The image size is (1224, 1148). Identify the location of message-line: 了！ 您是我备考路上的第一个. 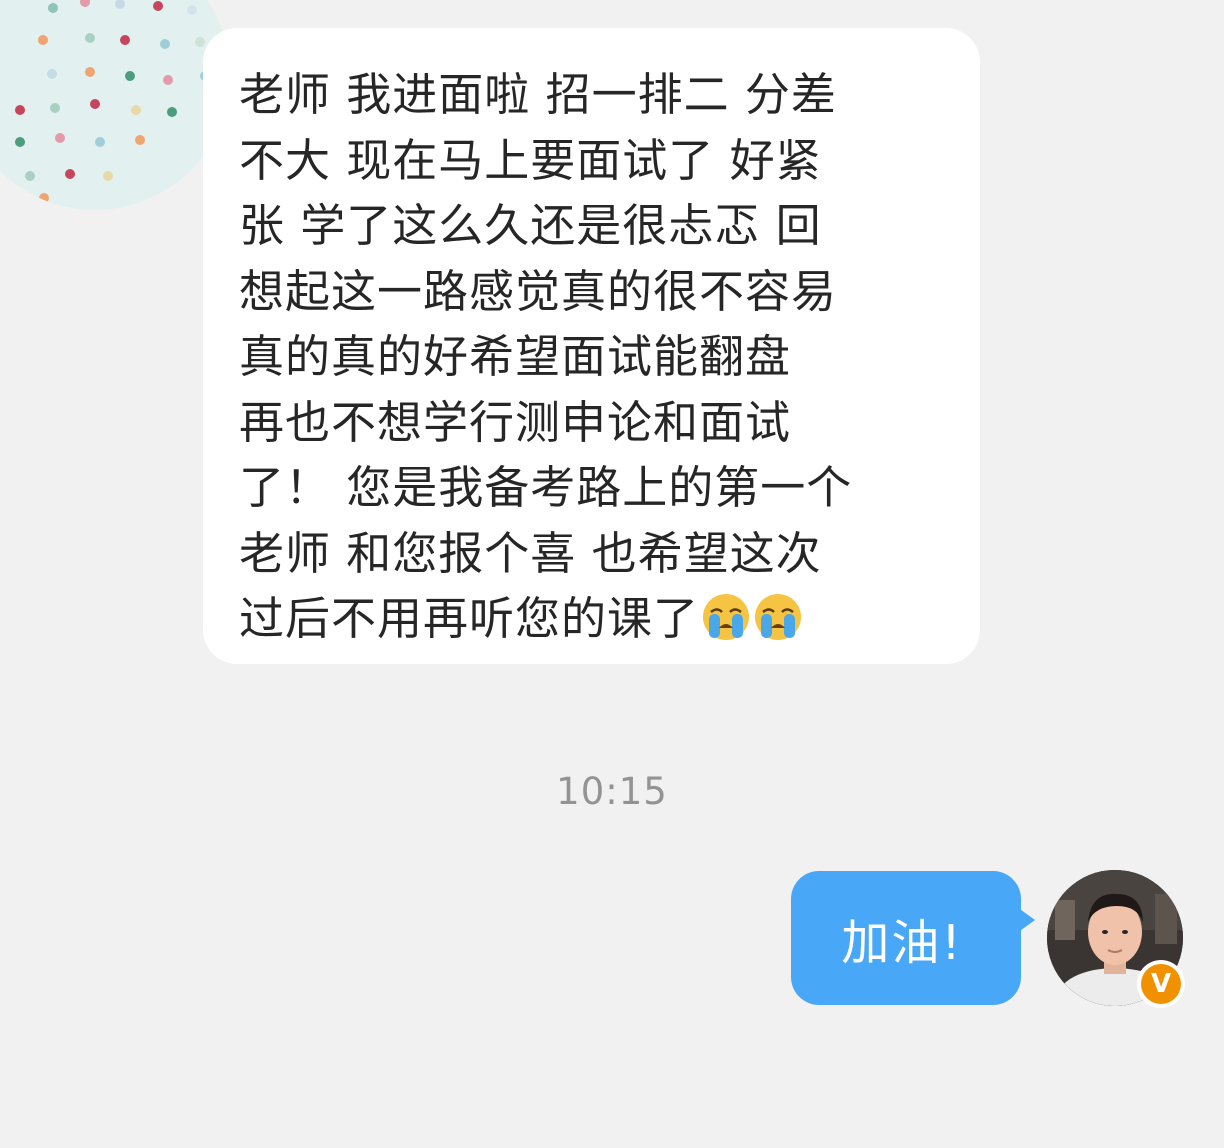
(546, 487).